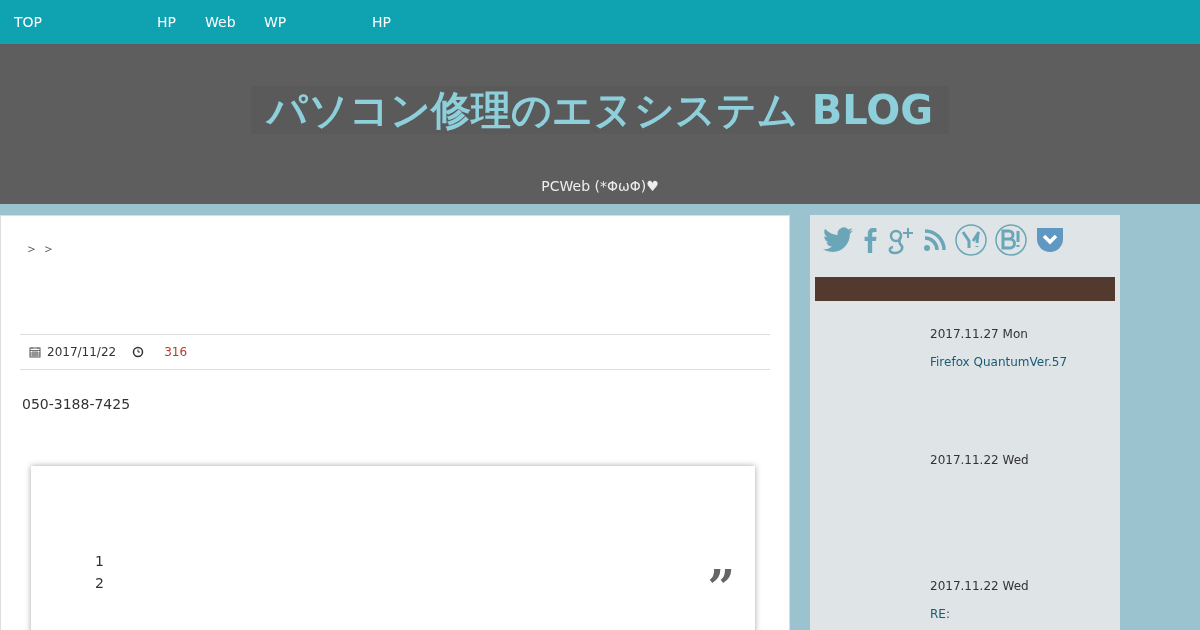 The width and height of the screenshot is (1200, 630). What do you see at coordinates (721, 588) in the screenshot?
I see `closing-quote-mark: ”` at bounding box center [721, 588].